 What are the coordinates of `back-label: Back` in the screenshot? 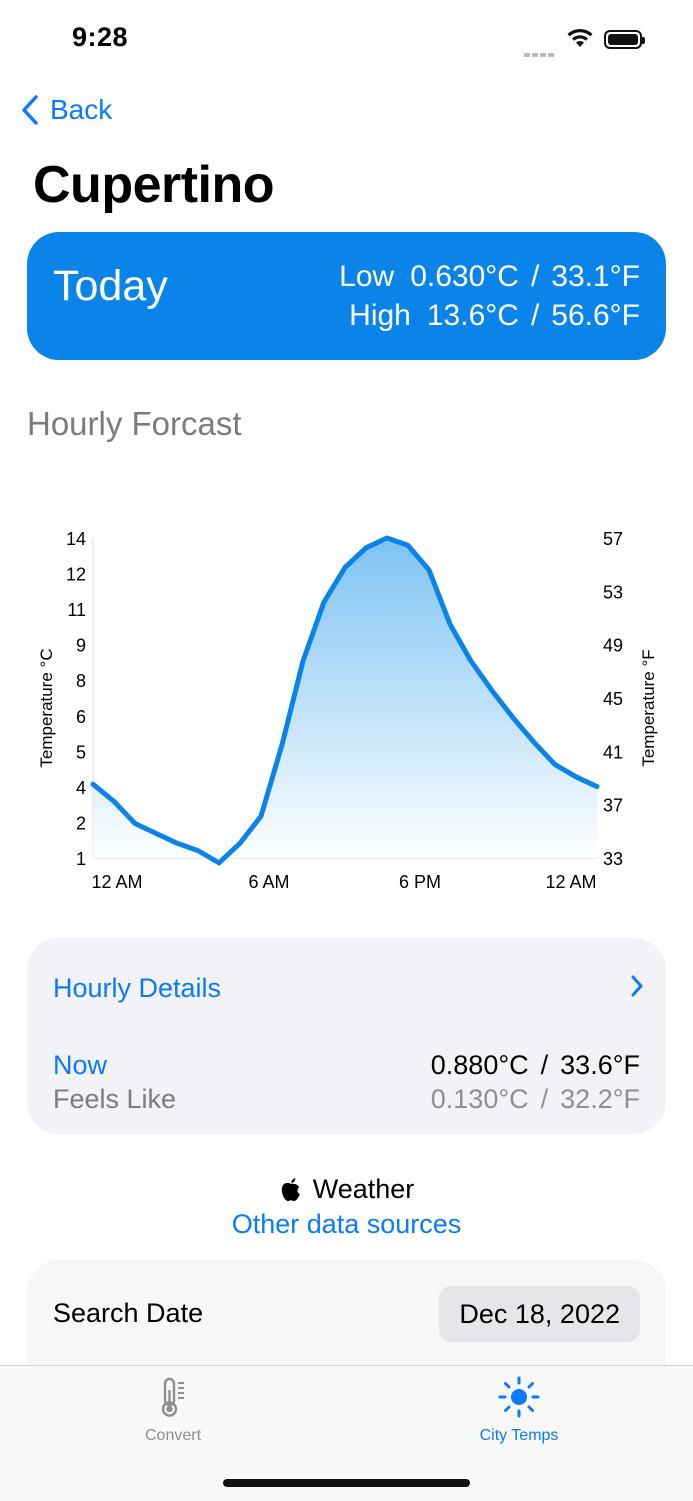 It's located at (81, 109).